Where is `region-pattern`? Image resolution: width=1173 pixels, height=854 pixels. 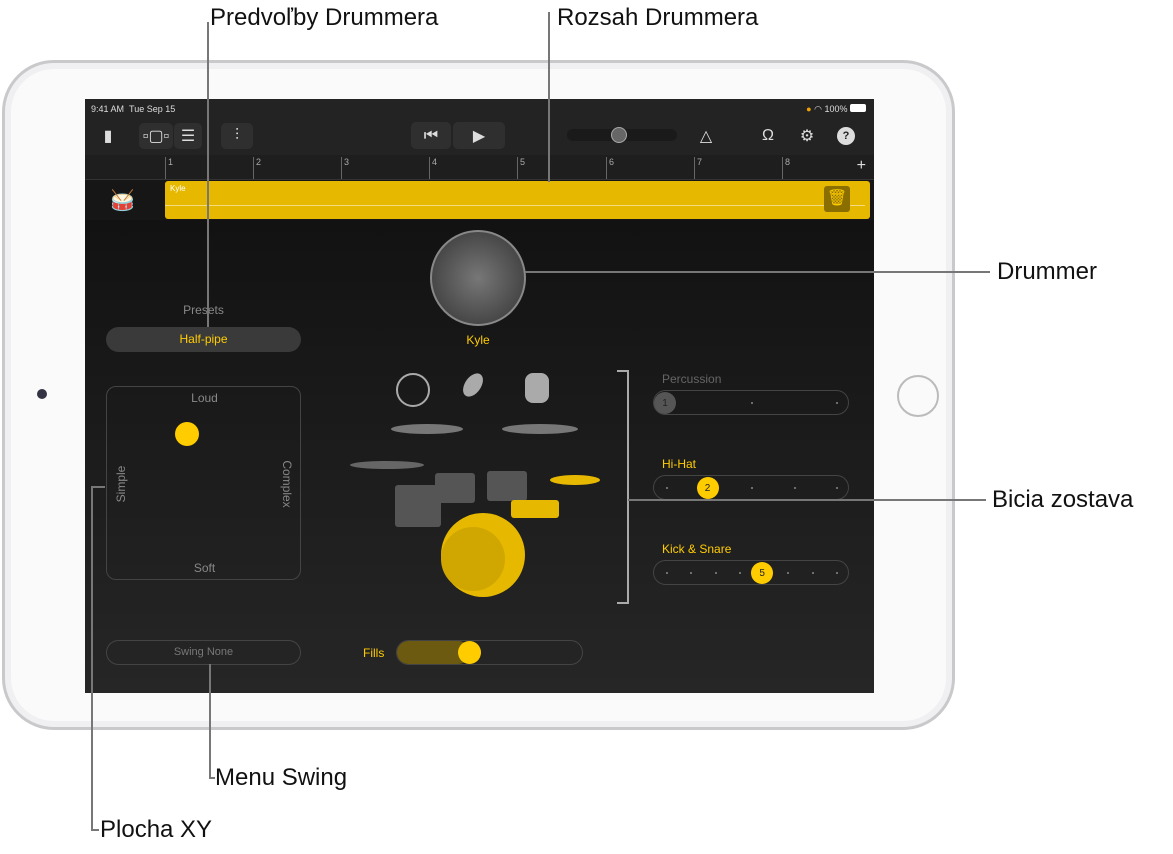 region-pattern is located at coordinates (515, 205).